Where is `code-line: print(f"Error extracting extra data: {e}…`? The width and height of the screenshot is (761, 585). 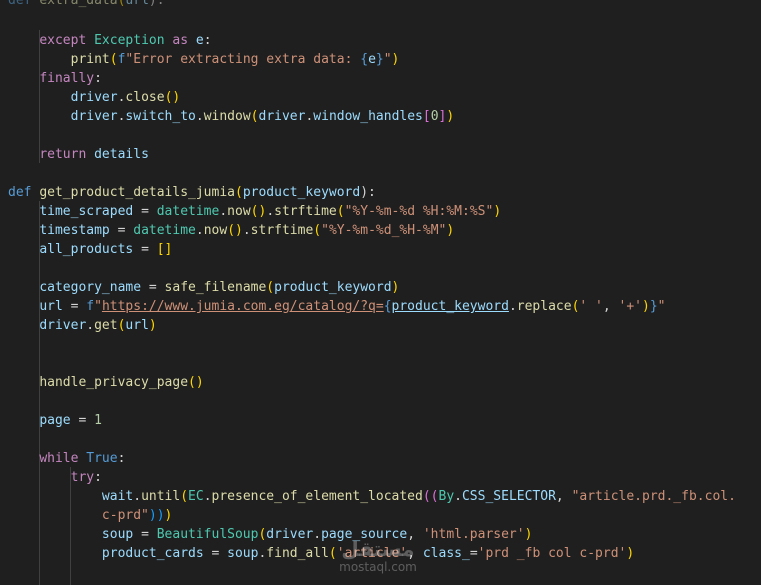
code-line: print(f"Error extracting extra data: {e}… is located at coordinates (204, 59).